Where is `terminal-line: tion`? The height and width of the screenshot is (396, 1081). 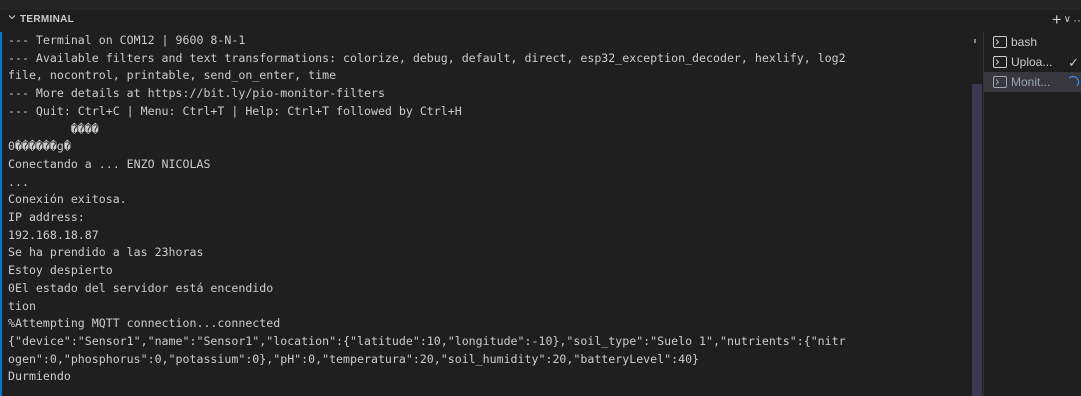
terminal-line: tion is located at coordinates (22, 305).